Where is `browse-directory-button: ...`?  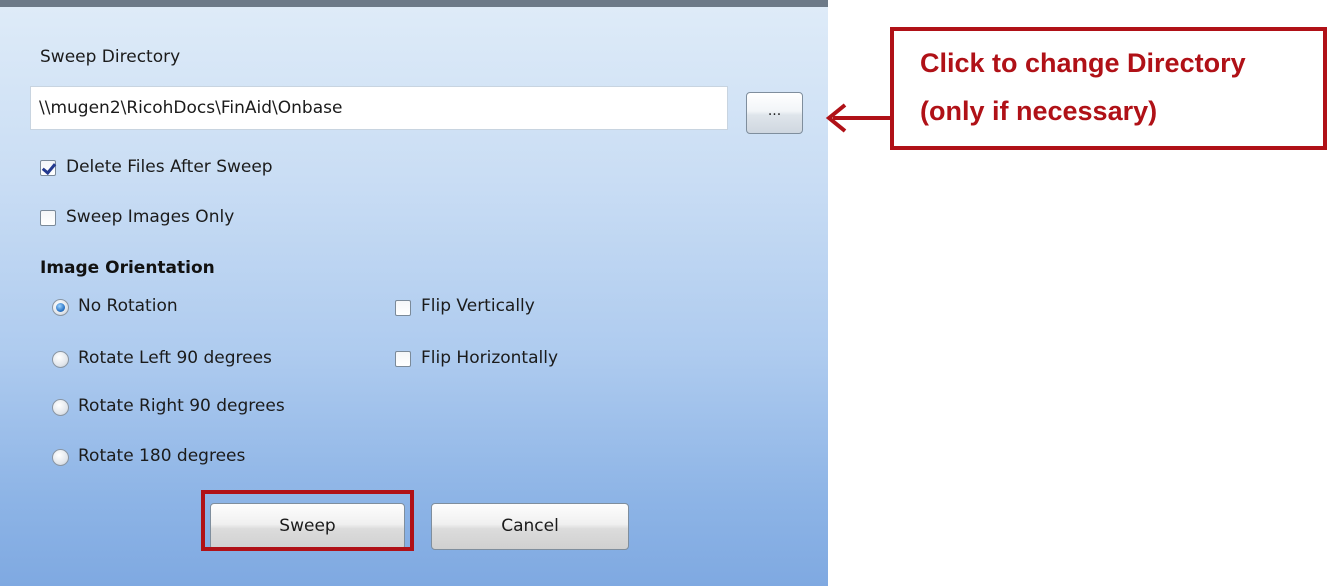
browse-directory-button: ... is located at coordinates (774, 113).